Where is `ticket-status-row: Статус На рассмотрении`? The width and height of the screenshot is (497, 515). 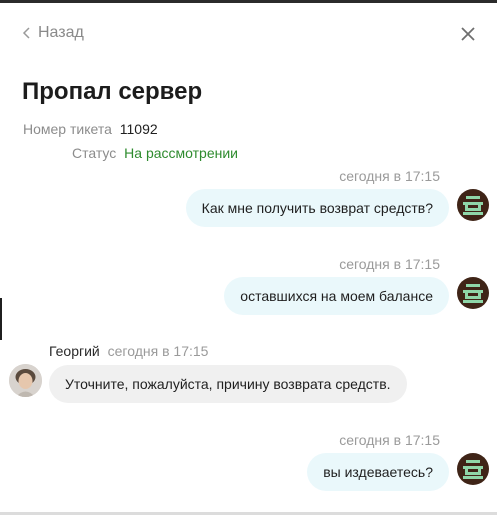
ticket-status-row: Статус На рассмотрении is located at coordinates (155, 153).